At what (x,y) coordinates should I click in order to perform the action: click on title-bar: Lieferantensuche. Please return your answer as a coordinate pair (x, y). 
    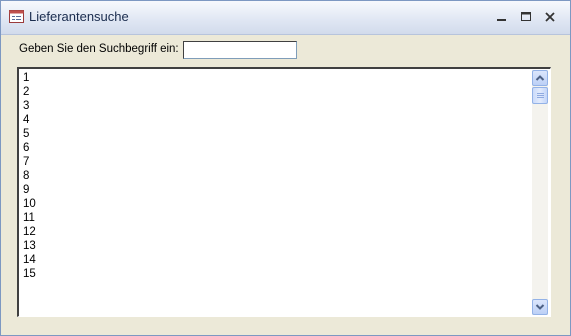
    Looking at the image, I should click on (285, 18).